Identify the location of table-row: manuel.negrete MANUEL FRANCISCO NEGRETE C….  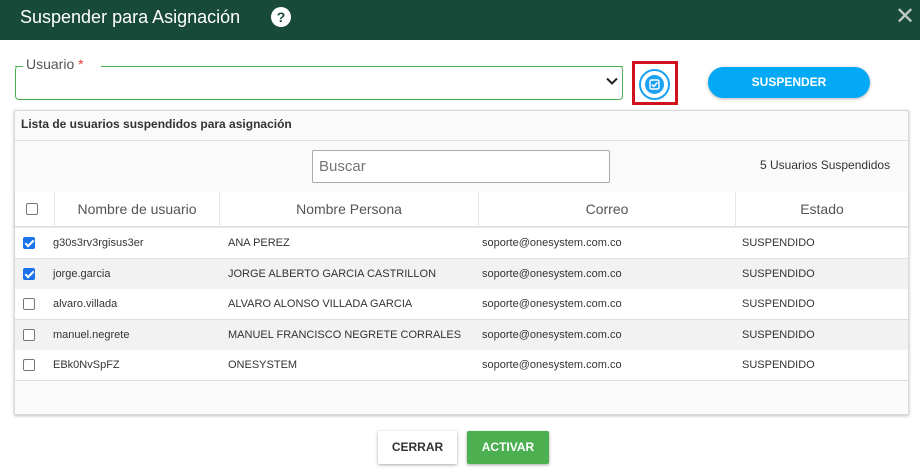
(461, 335).